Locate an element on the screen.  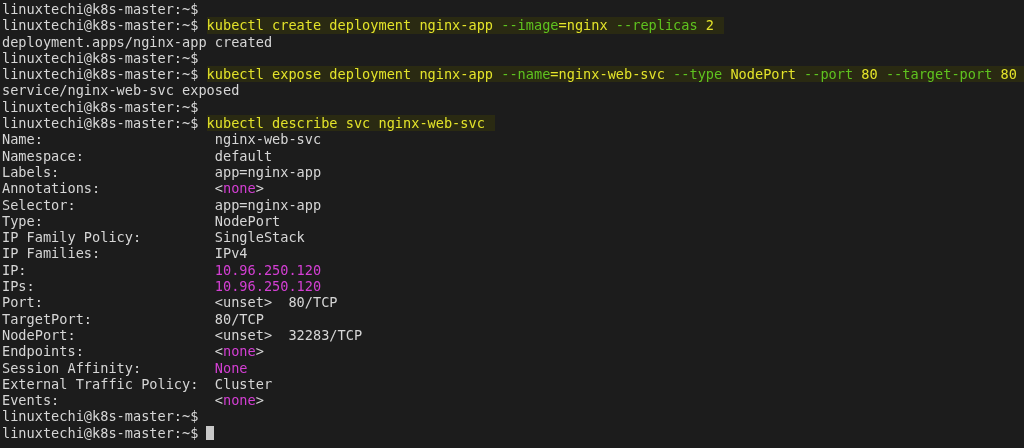
field-label: Events: is located at coordinates (31, 400).